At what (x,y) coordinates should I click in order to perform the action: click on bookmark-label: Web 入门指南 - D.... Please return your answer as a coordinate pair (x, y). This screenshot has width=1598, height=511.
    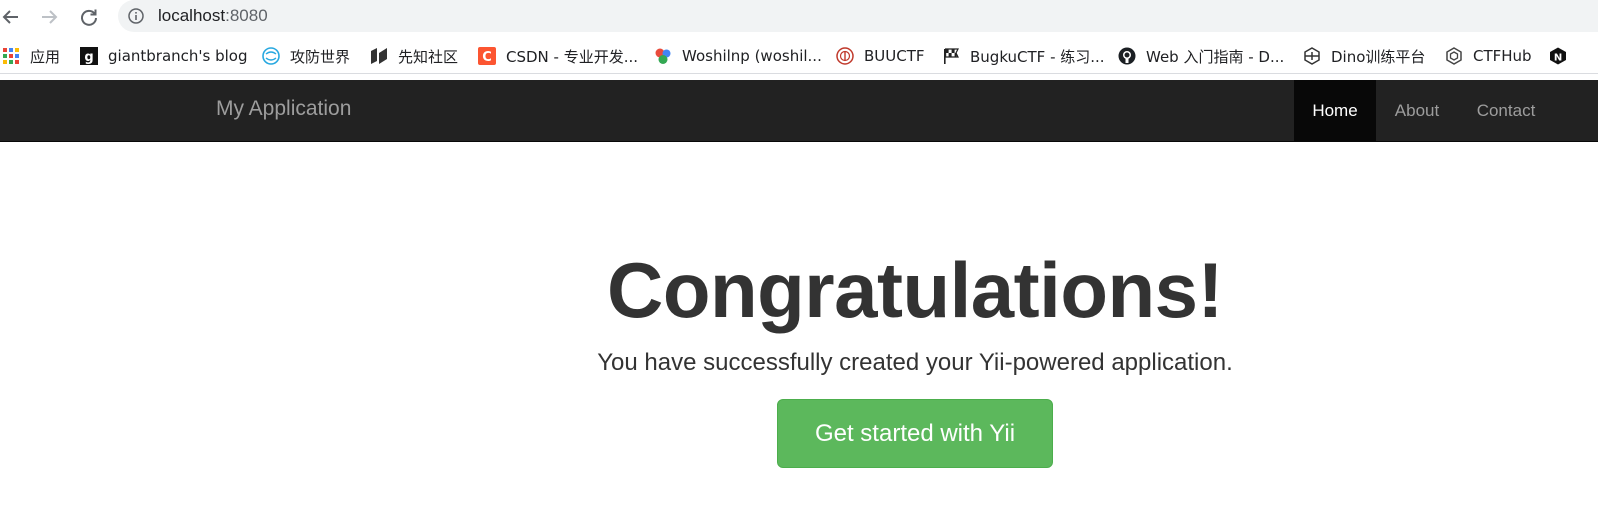
    Looking at the image, I should click on (1215, 56).